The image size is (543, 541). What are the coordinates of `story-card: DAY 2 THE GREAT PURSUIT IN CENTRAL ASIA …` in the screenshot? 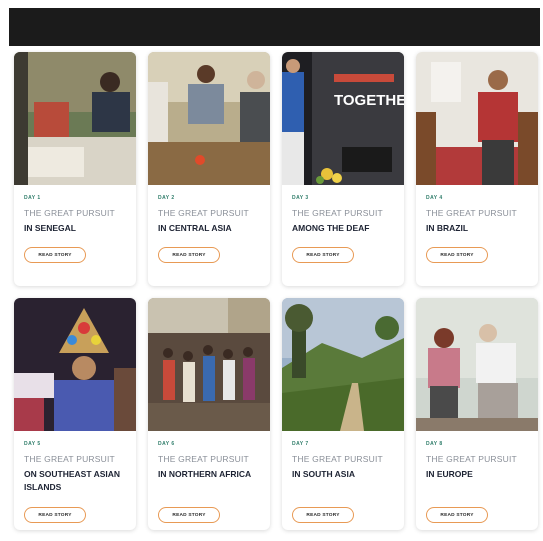 It's located at (209, 169).